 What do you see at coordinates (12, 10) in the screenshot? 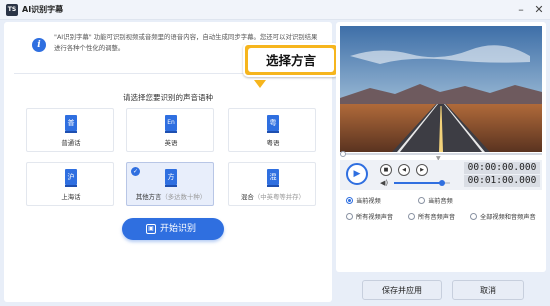
I see `app-logo-icon: TS` at bounding box center [12, 10].